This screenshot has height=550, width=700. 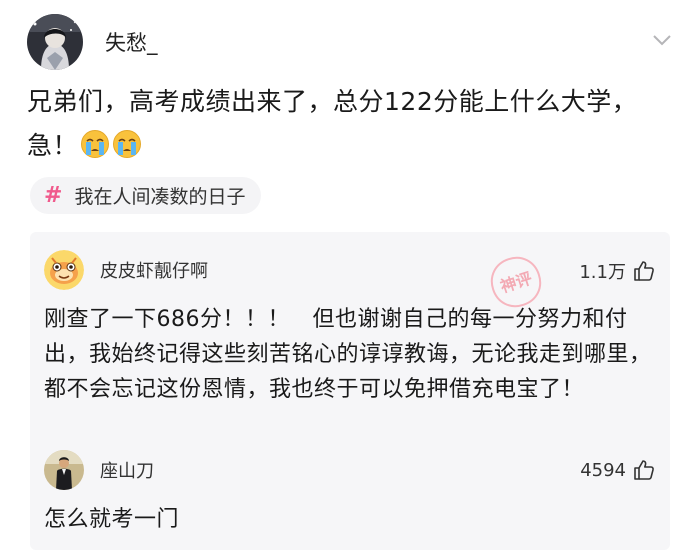 What do you see at coordinates (350, 493) in the screenshot?
I see `comment-item: 座山刀 4594 怎么就考一门` at bounding box center [350, 493].